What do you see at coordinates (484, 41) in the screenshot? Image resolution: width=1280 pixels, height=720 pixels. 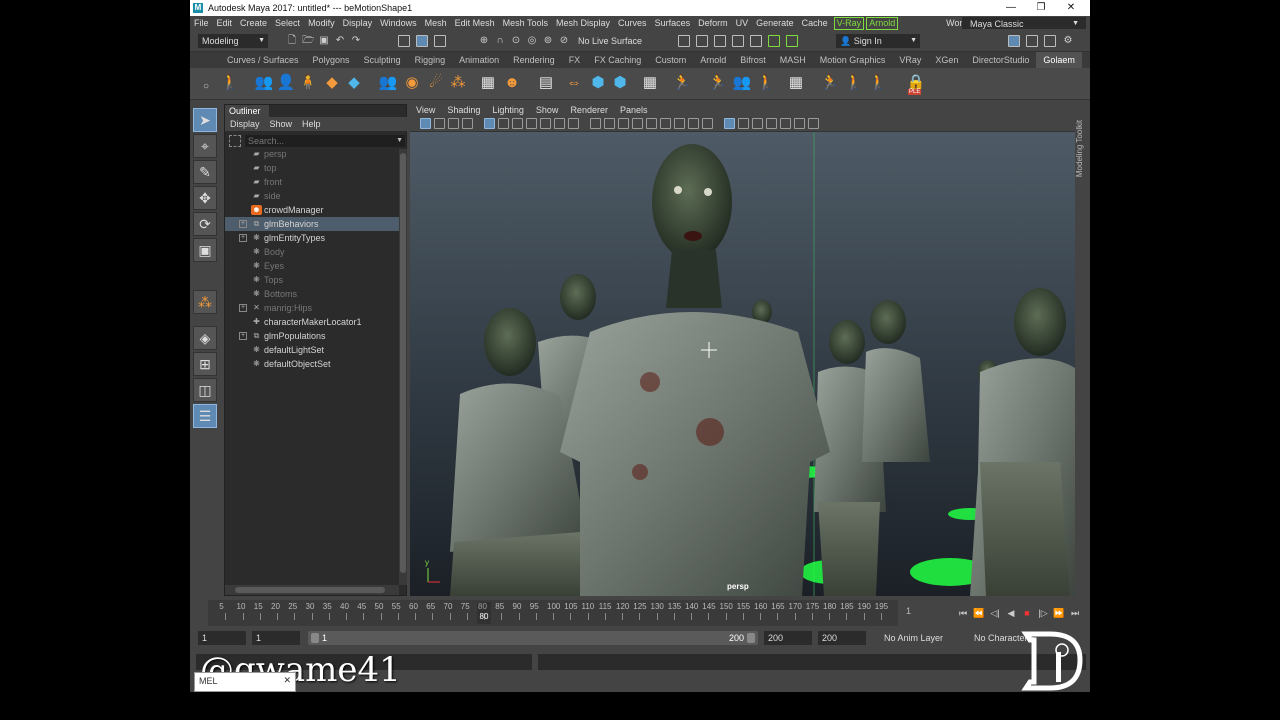 I see `snap-grid-icon: ⊕` at bounding box center [484, 41].